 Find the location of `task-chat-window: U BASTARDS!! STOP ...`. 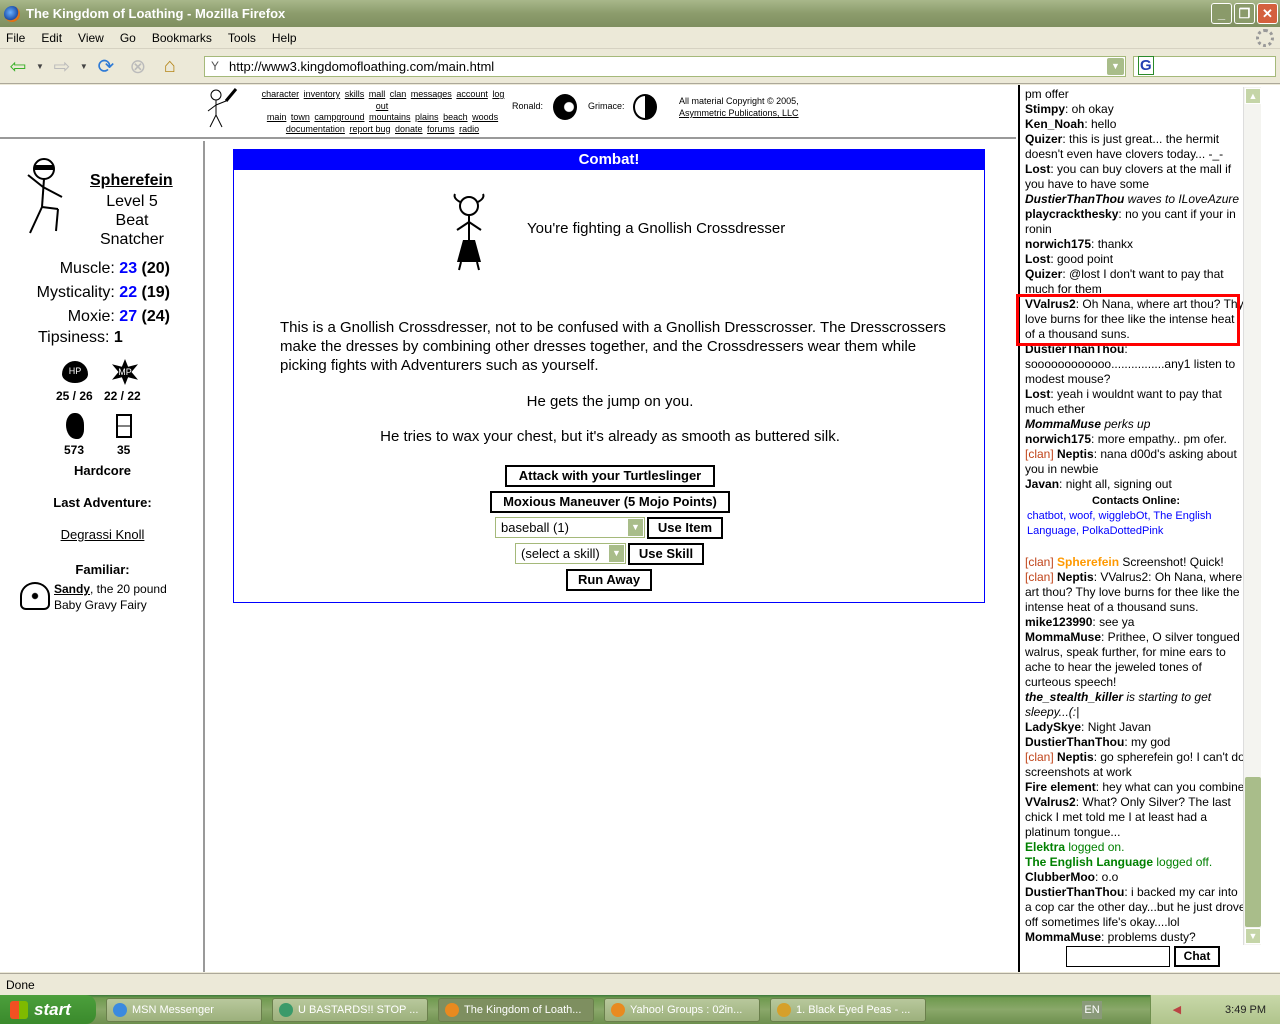

task-chat-window: U BASTARDS!! STOP ... is located at coordinates (350, 1009).